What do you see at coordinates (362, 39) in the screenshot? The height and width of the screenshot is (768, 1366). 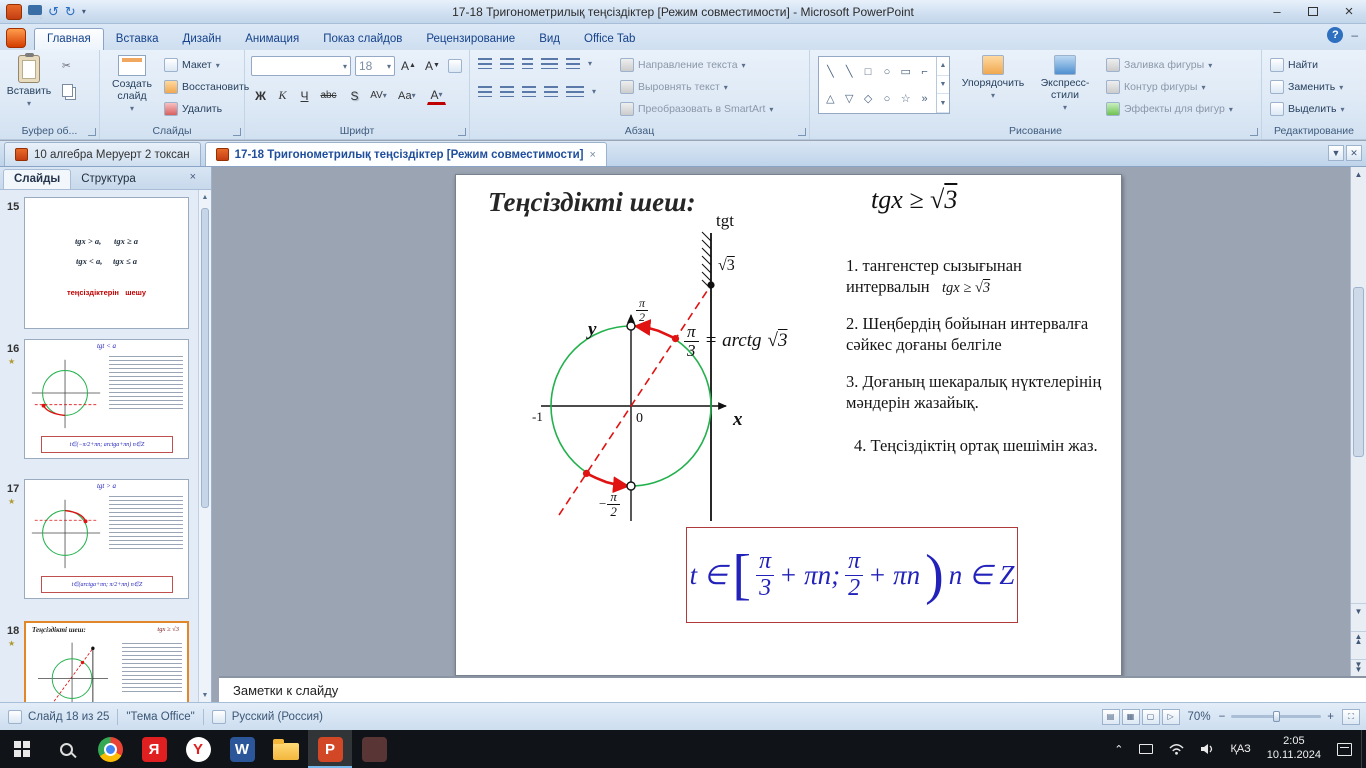 I see `tab-slideshow: Показ слайдов` at bounding box center [362, 39].